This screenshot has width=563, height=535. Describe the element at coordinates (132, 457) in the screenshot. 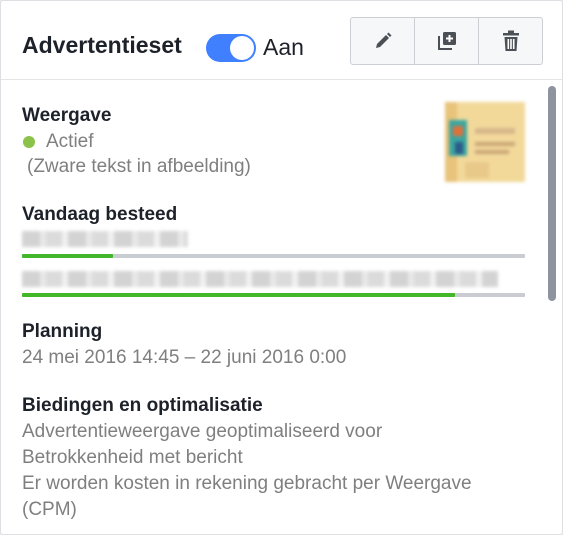

I see `bidding-line-2: Betrokkenheid met bericht` at that location.